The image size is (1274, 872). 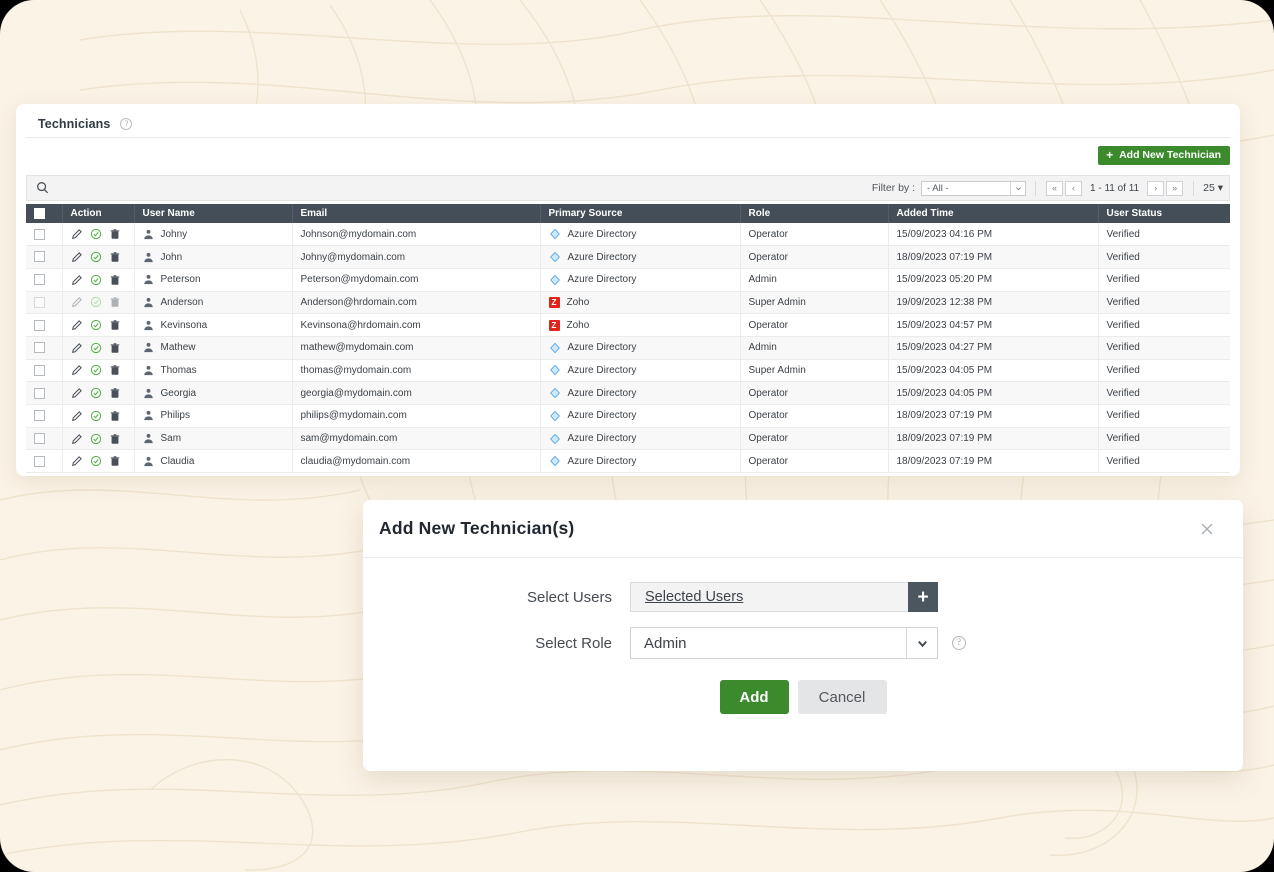 What do you see at coordinates (1156, 188) in the screenshot?
I see `pagination-next-button: ›` at bounding box center [1156, 188].